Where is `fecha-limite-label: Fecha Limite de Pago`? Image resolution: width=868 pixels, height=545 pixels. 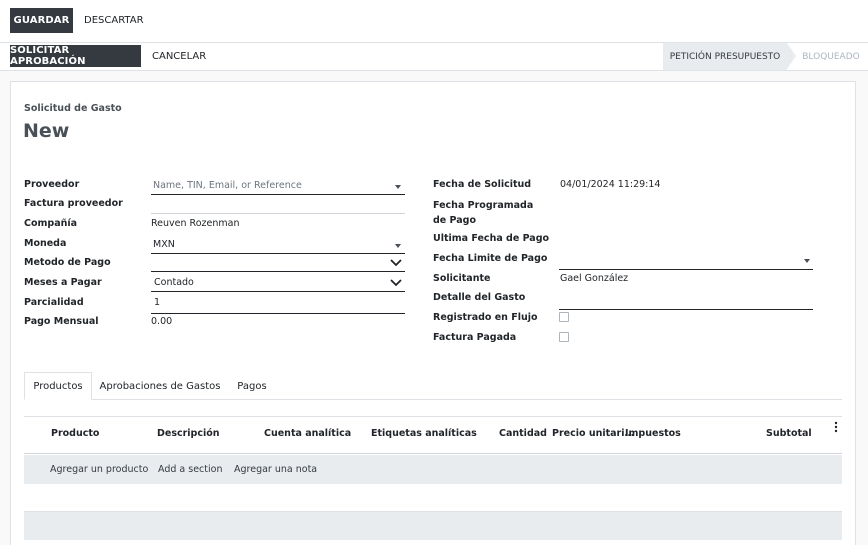 fecha-limite-label: Fecha Limite de Pago is located at coordinates (490, 258).